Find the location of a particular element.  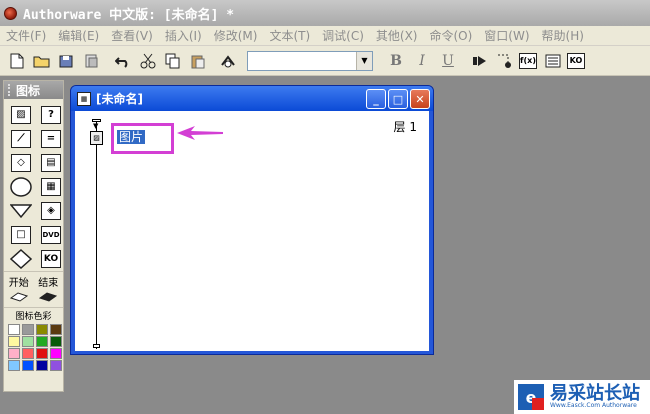

navigate-icon is located at coordinates (21, 258).